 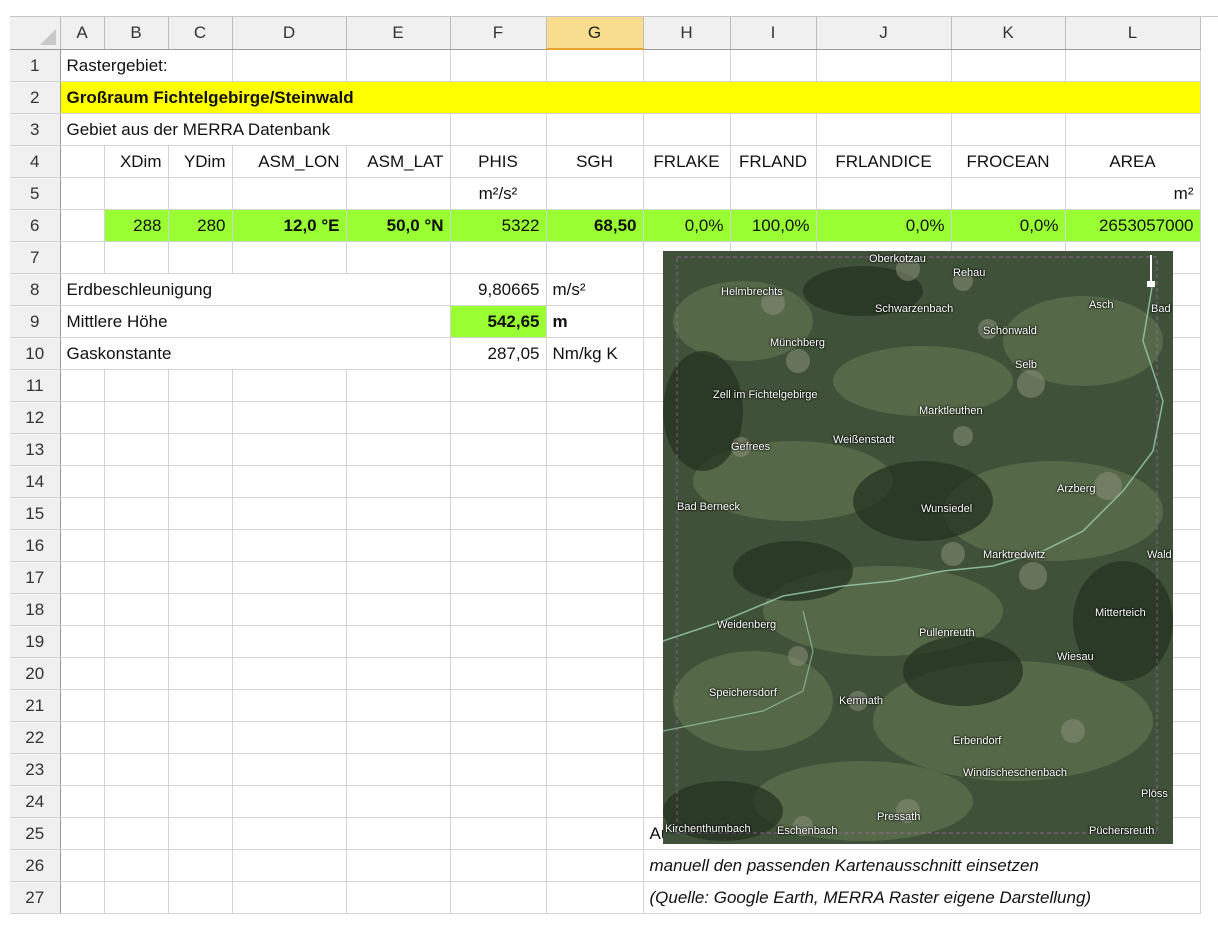 What do you see at coordinates (1008, 161) in the screenshot?
I see `cell-k4: FROCEAN` at bounding box center [1008, 161].